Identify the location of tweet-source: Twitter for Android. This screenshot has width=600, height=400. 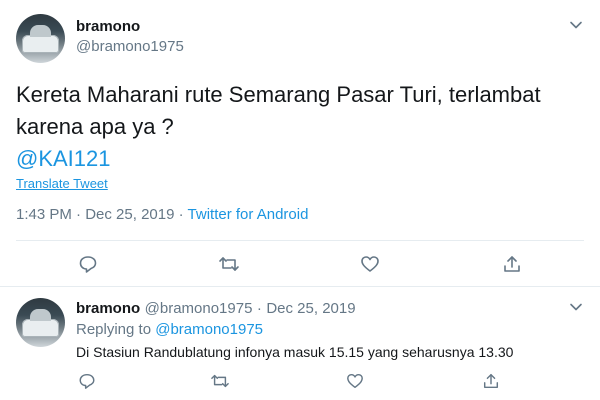
(248, 214).